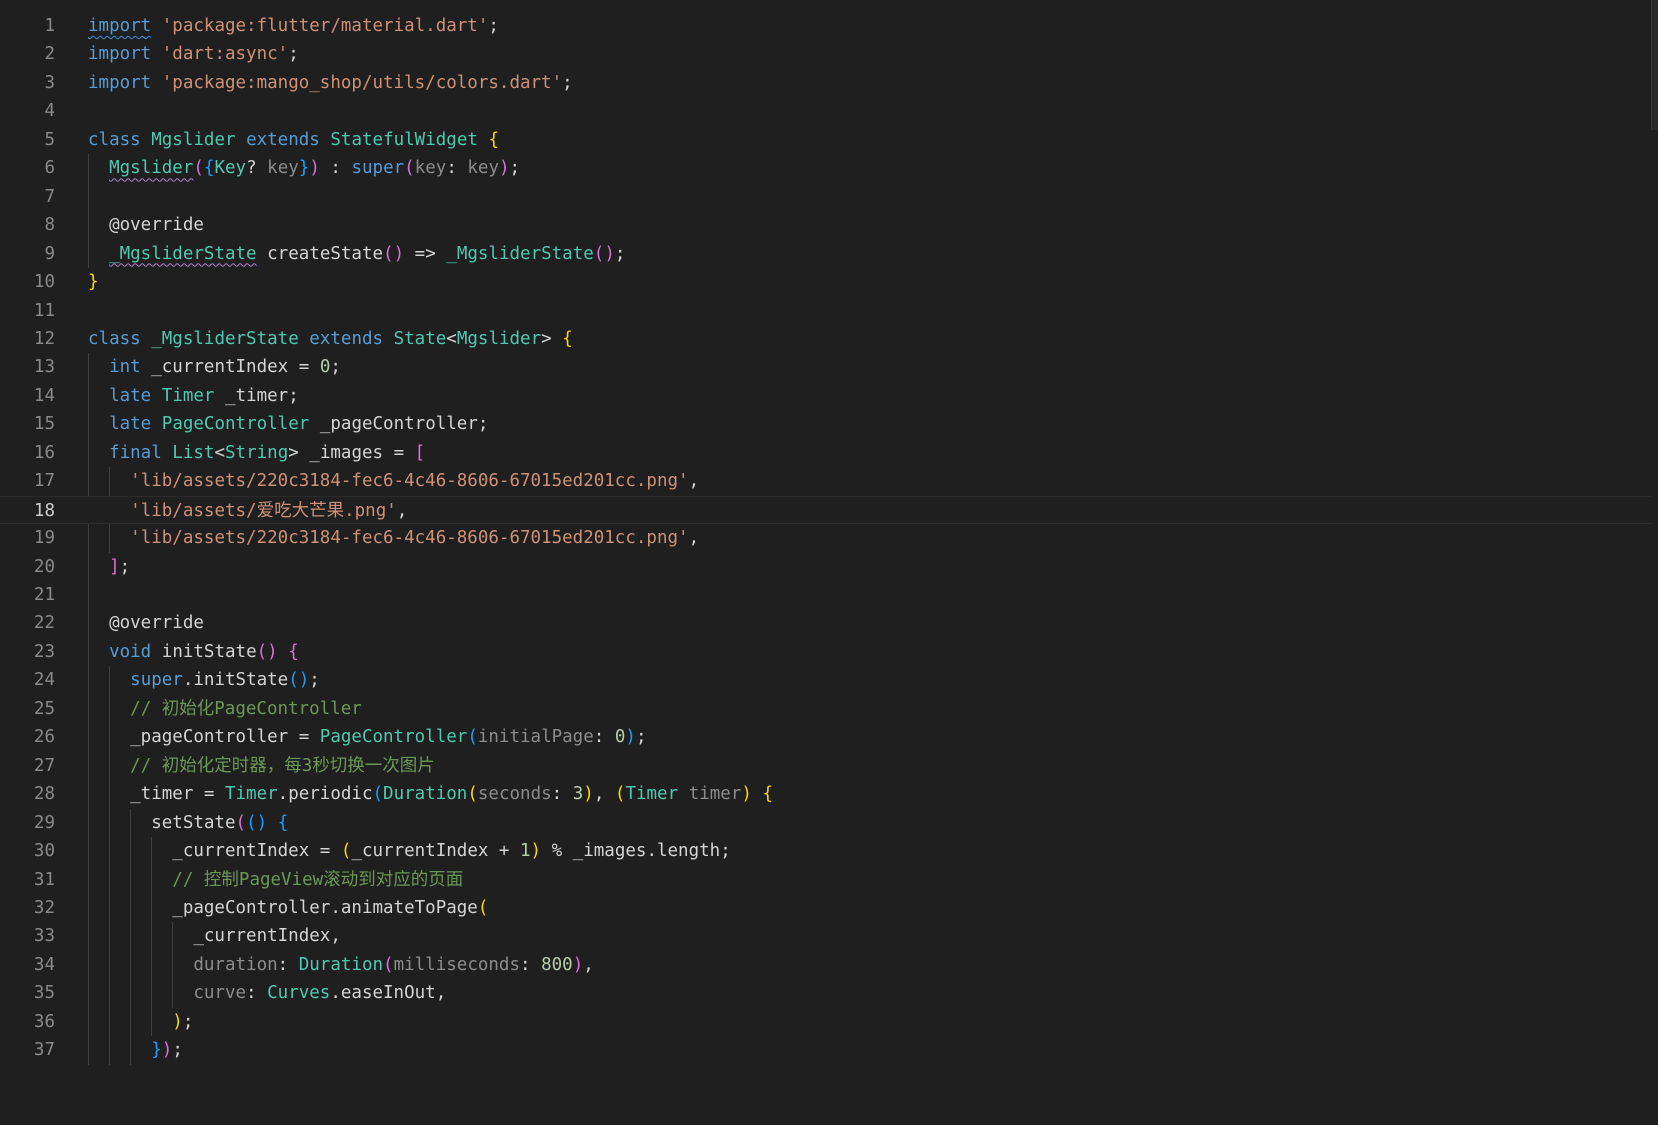 The height and width of the screenshot is (1125, 1658). Describe the element at coordinates (44, 936) in the screenshot. I see `line-number: 33` at that location.